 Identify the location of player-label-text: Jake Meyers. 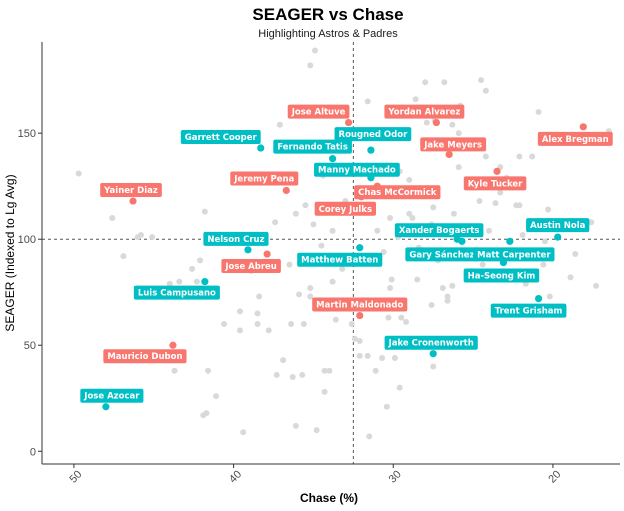
(452, 145).